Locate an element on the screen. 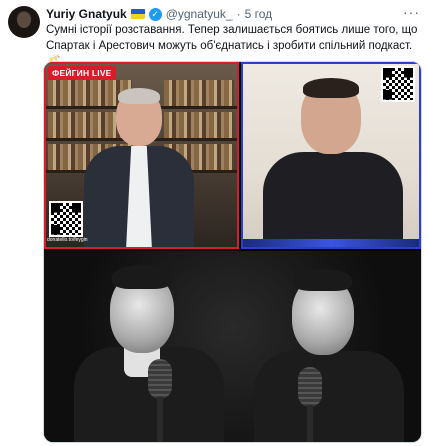 Image resolution: width=428 pixels, height=446 pixels. right-person-body is located at coordinates (329, 396).